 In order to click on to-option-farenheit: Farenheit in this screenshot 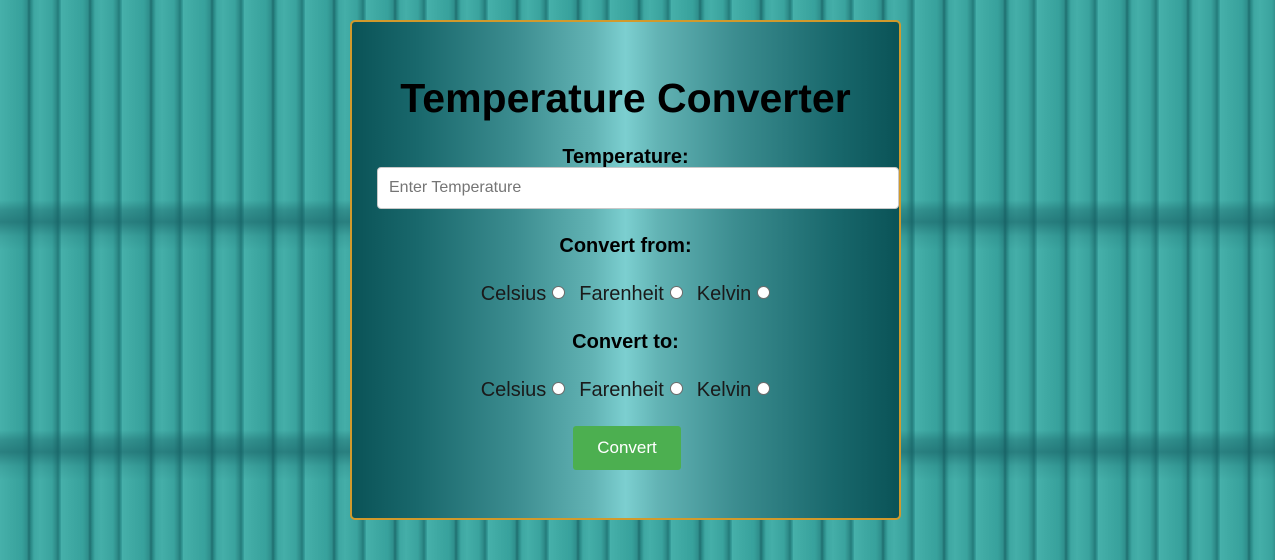, I will do `click(631, 390)`.